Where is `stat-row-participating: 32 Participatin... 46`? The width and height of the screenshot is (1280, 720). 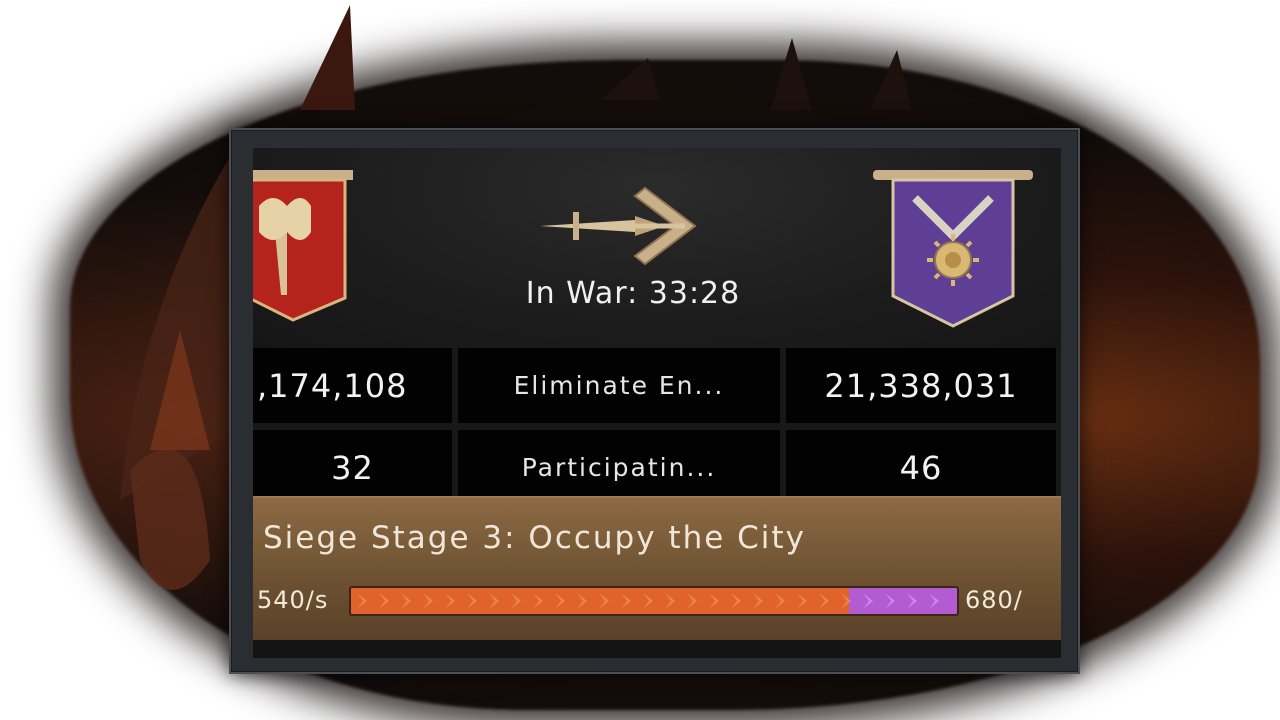 stat-row-participating: 32 Participatin... 46 is located at coordinates (657, 467).